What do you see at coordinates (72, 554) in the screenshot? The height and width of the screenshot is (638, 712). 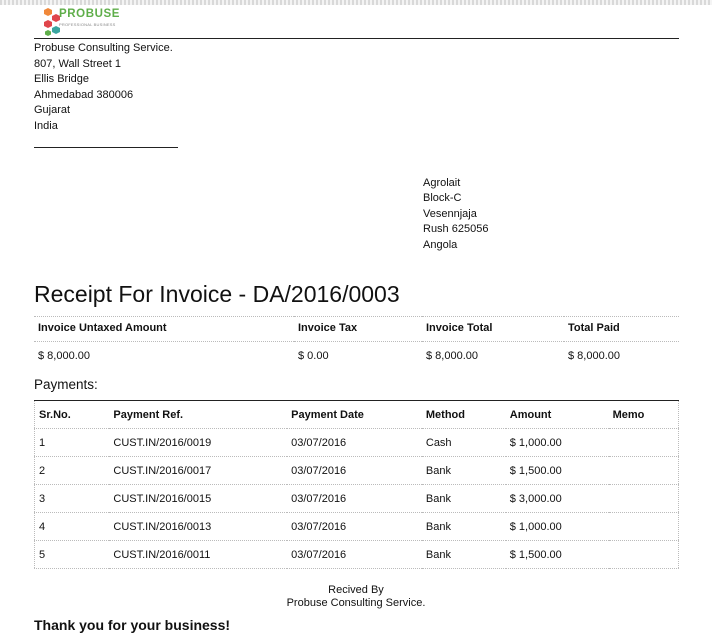 I see `cell-sr-no: 5` at bounding box center [72, 554].